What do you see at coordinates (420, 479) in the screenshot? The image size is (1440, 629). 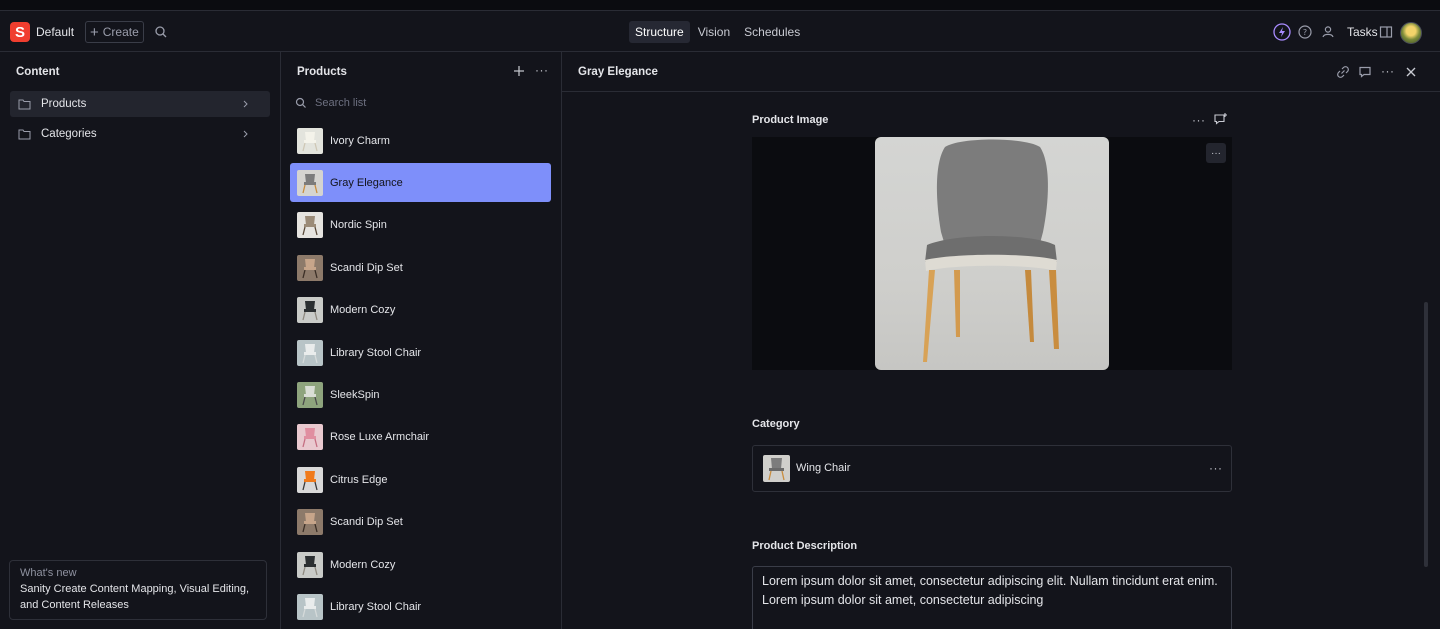 I see `product-list-item: Citrus Edge` at bounding box center [420, 479].